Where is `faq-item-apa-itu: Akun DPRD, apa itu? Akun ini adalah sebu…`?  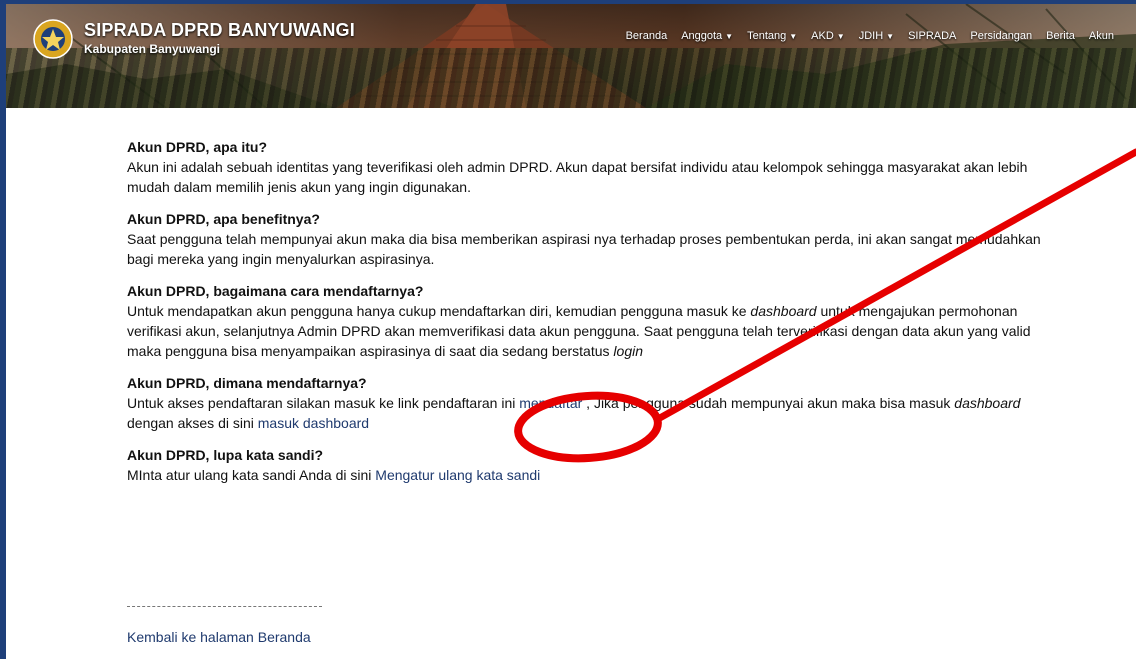 faq-item-apa-itu: Akun DPRD, apa itu? Akun ini adalah sebu… is located at coordinates (587, 167).